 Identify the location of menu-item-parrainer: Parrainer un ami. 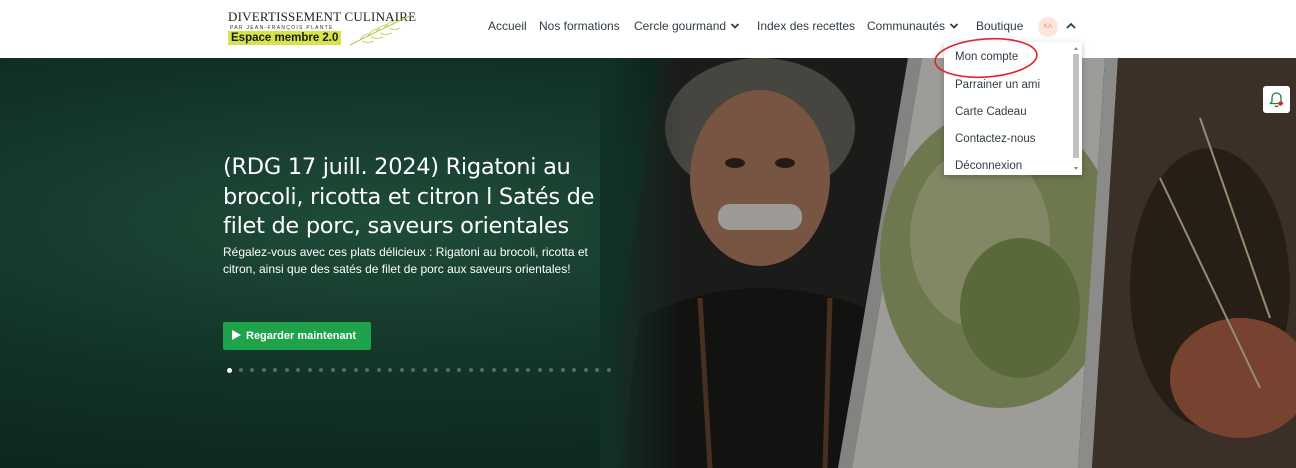
(997, 85).